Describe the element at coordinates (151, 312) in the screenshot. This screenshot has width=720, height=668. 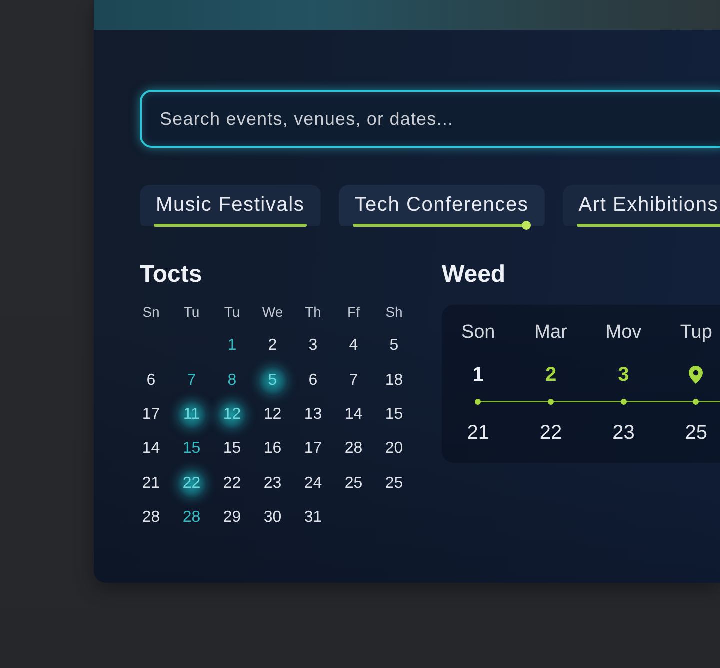
I see `weekday-label: Sn` at that location.